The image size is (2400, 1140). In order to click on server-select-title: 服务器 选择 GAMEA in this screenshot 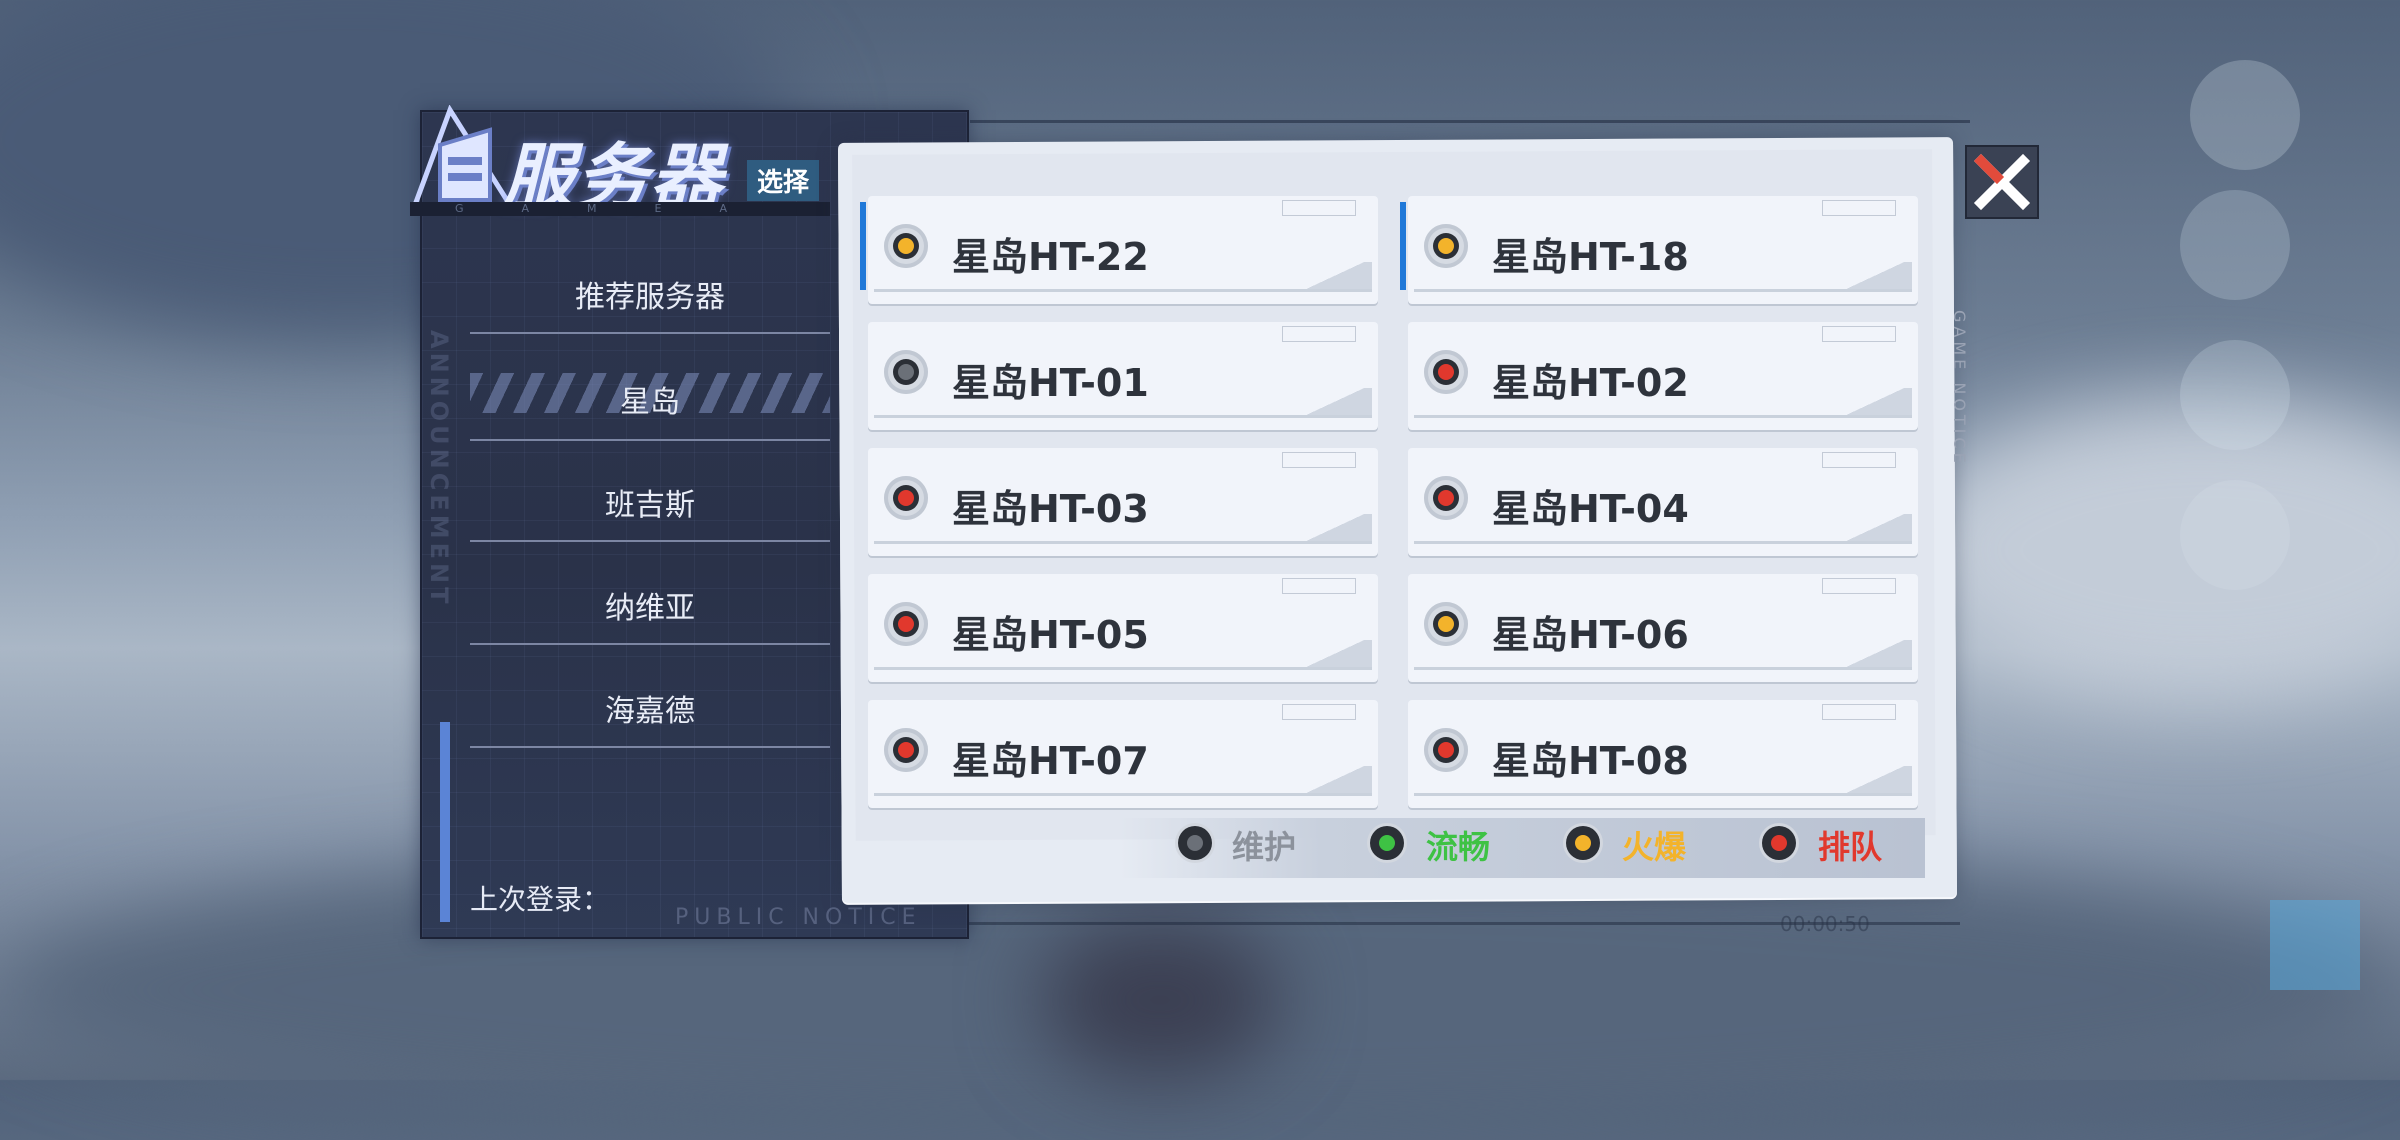, I will do `click(625, 160)`.